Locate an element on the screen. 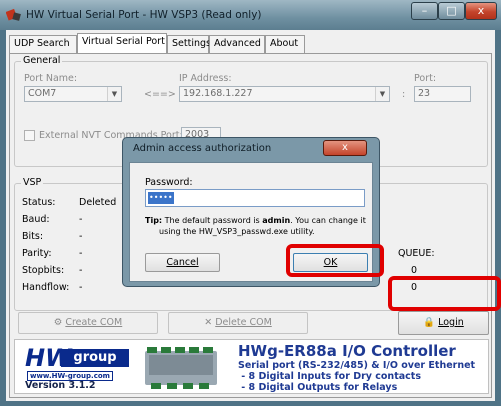 The width and height of the screenshot is (501, 406). port-name-select: COM7 ▼ is located at coordinates (73, 94).